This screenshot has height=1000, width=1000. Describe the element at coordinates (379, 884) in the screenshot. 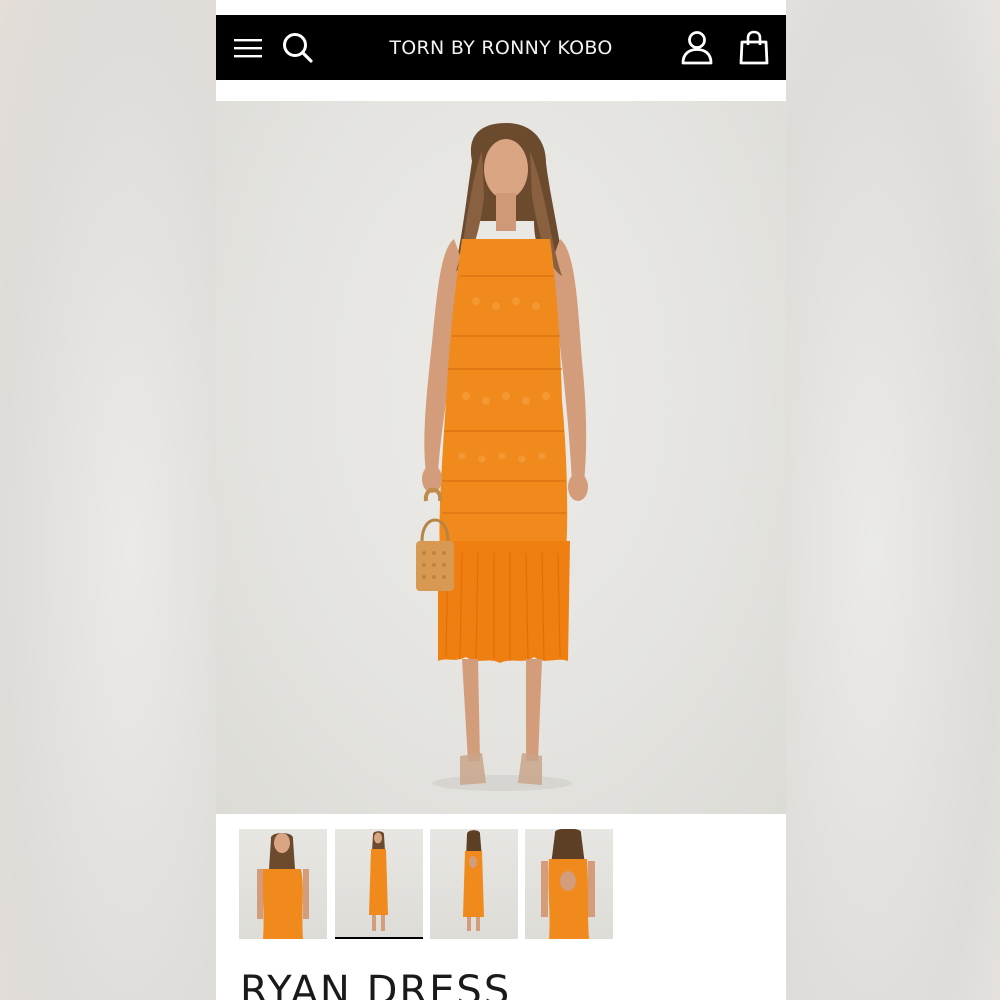

I see `thumbnail-front-full` at that location.